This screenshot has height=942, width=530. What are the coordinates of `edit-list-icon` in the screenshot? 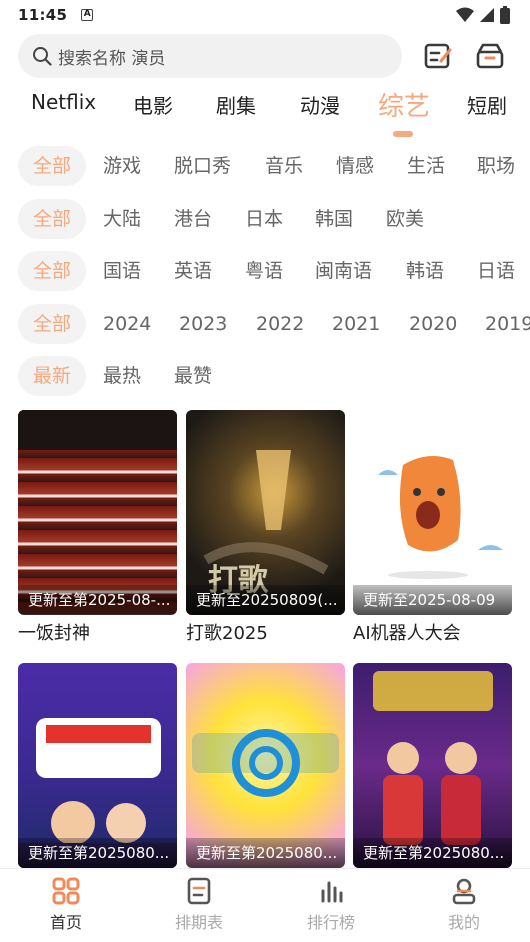 It's located at (438, 56).